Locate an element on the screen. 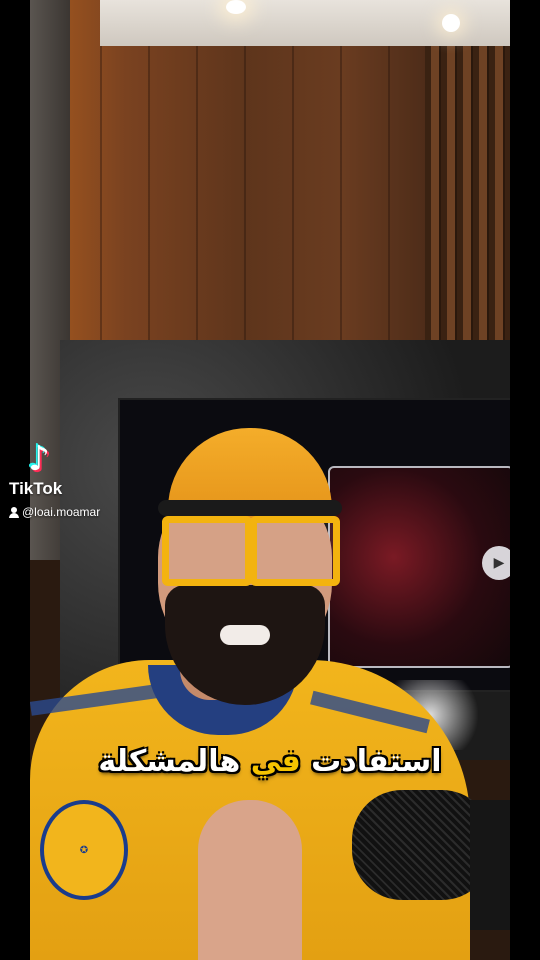 This screenshot has height=960, width=540. caption-text: هالمشكلة is located at coordinates (174, 761).